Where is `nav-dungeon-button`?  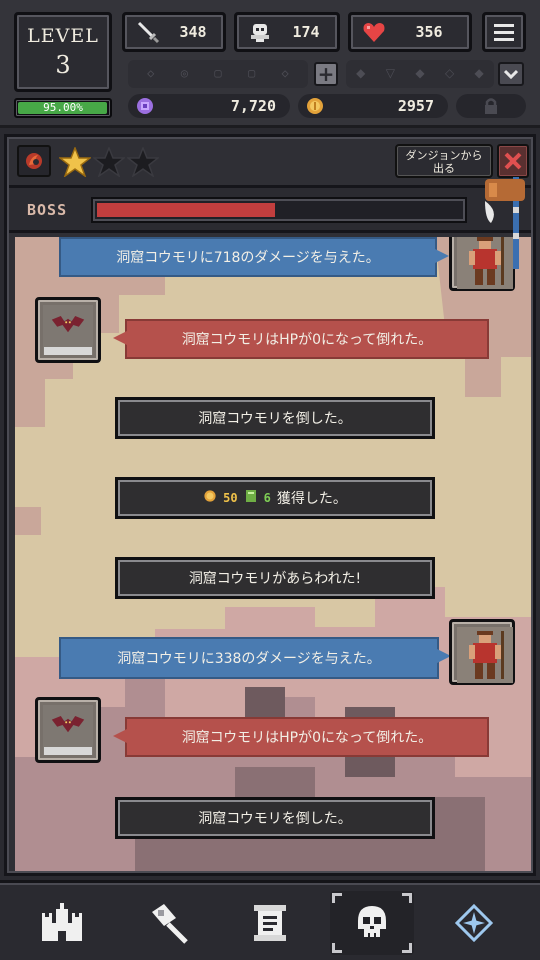
nav-dungeon-button is located at coordinates (372, 923).